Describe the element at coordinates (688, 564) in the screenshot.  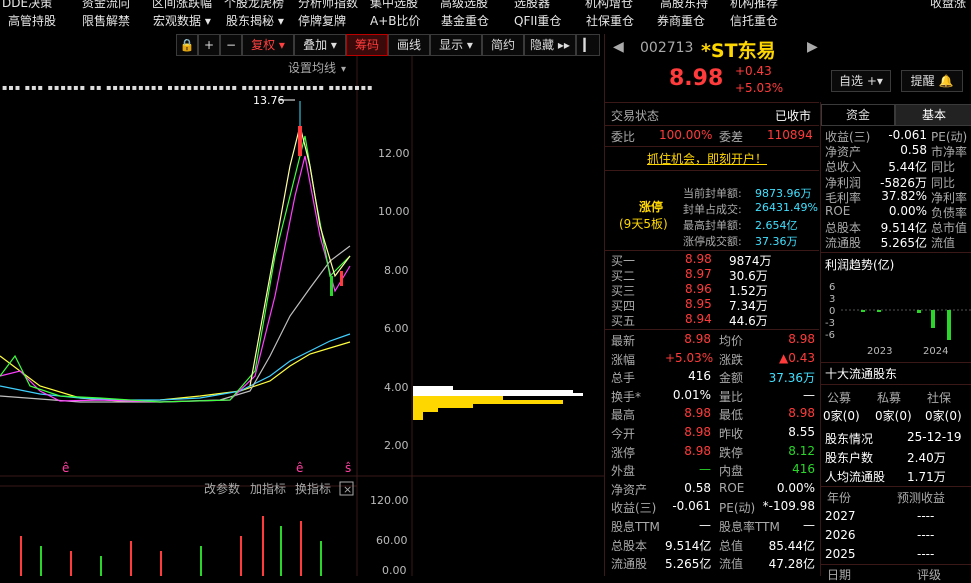
I see `stat-value: 5.265亿` at that location.